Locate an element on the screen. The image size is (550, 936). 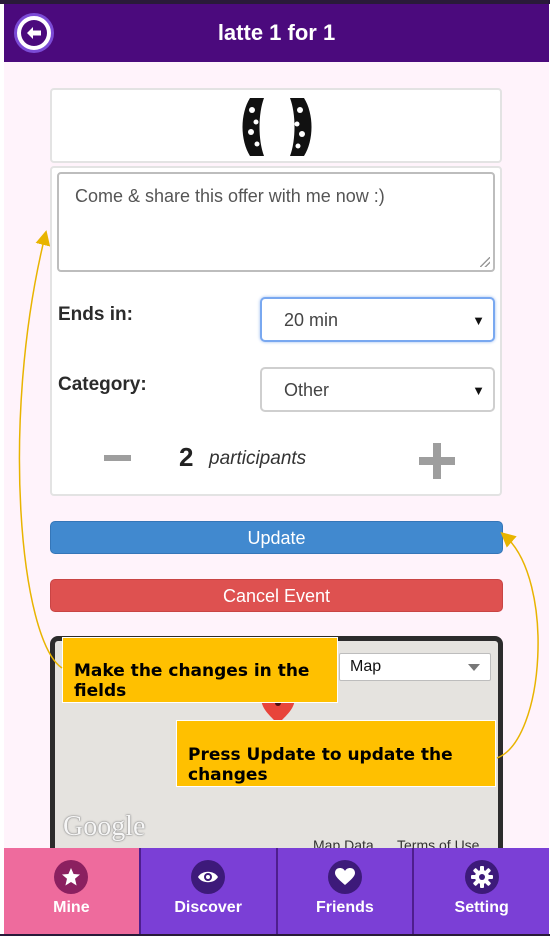
ends-in-label: Ends in: is located at coordinates (95, 314).